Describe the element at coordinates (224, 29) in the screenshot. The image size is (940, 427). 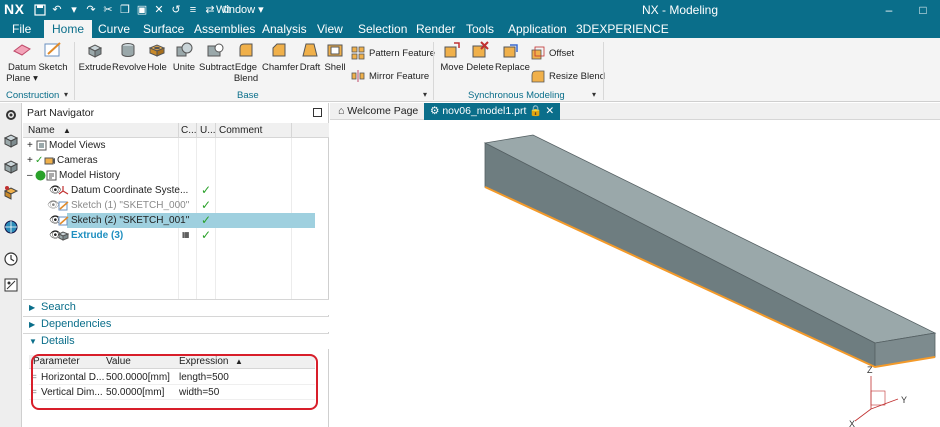
I see `tab-assemblies: Assemblies` at that location.